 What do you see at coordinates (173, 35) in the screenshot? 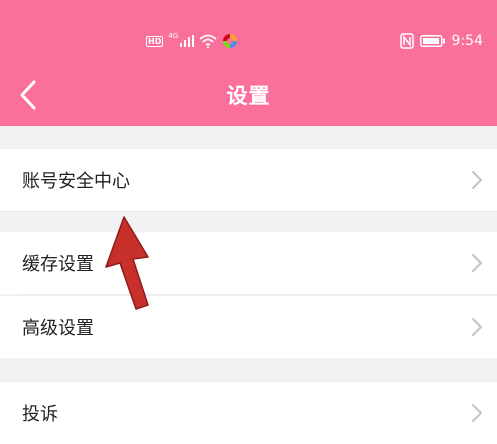
I see `network-type-label: 4G` at bounding box center [173, 35].